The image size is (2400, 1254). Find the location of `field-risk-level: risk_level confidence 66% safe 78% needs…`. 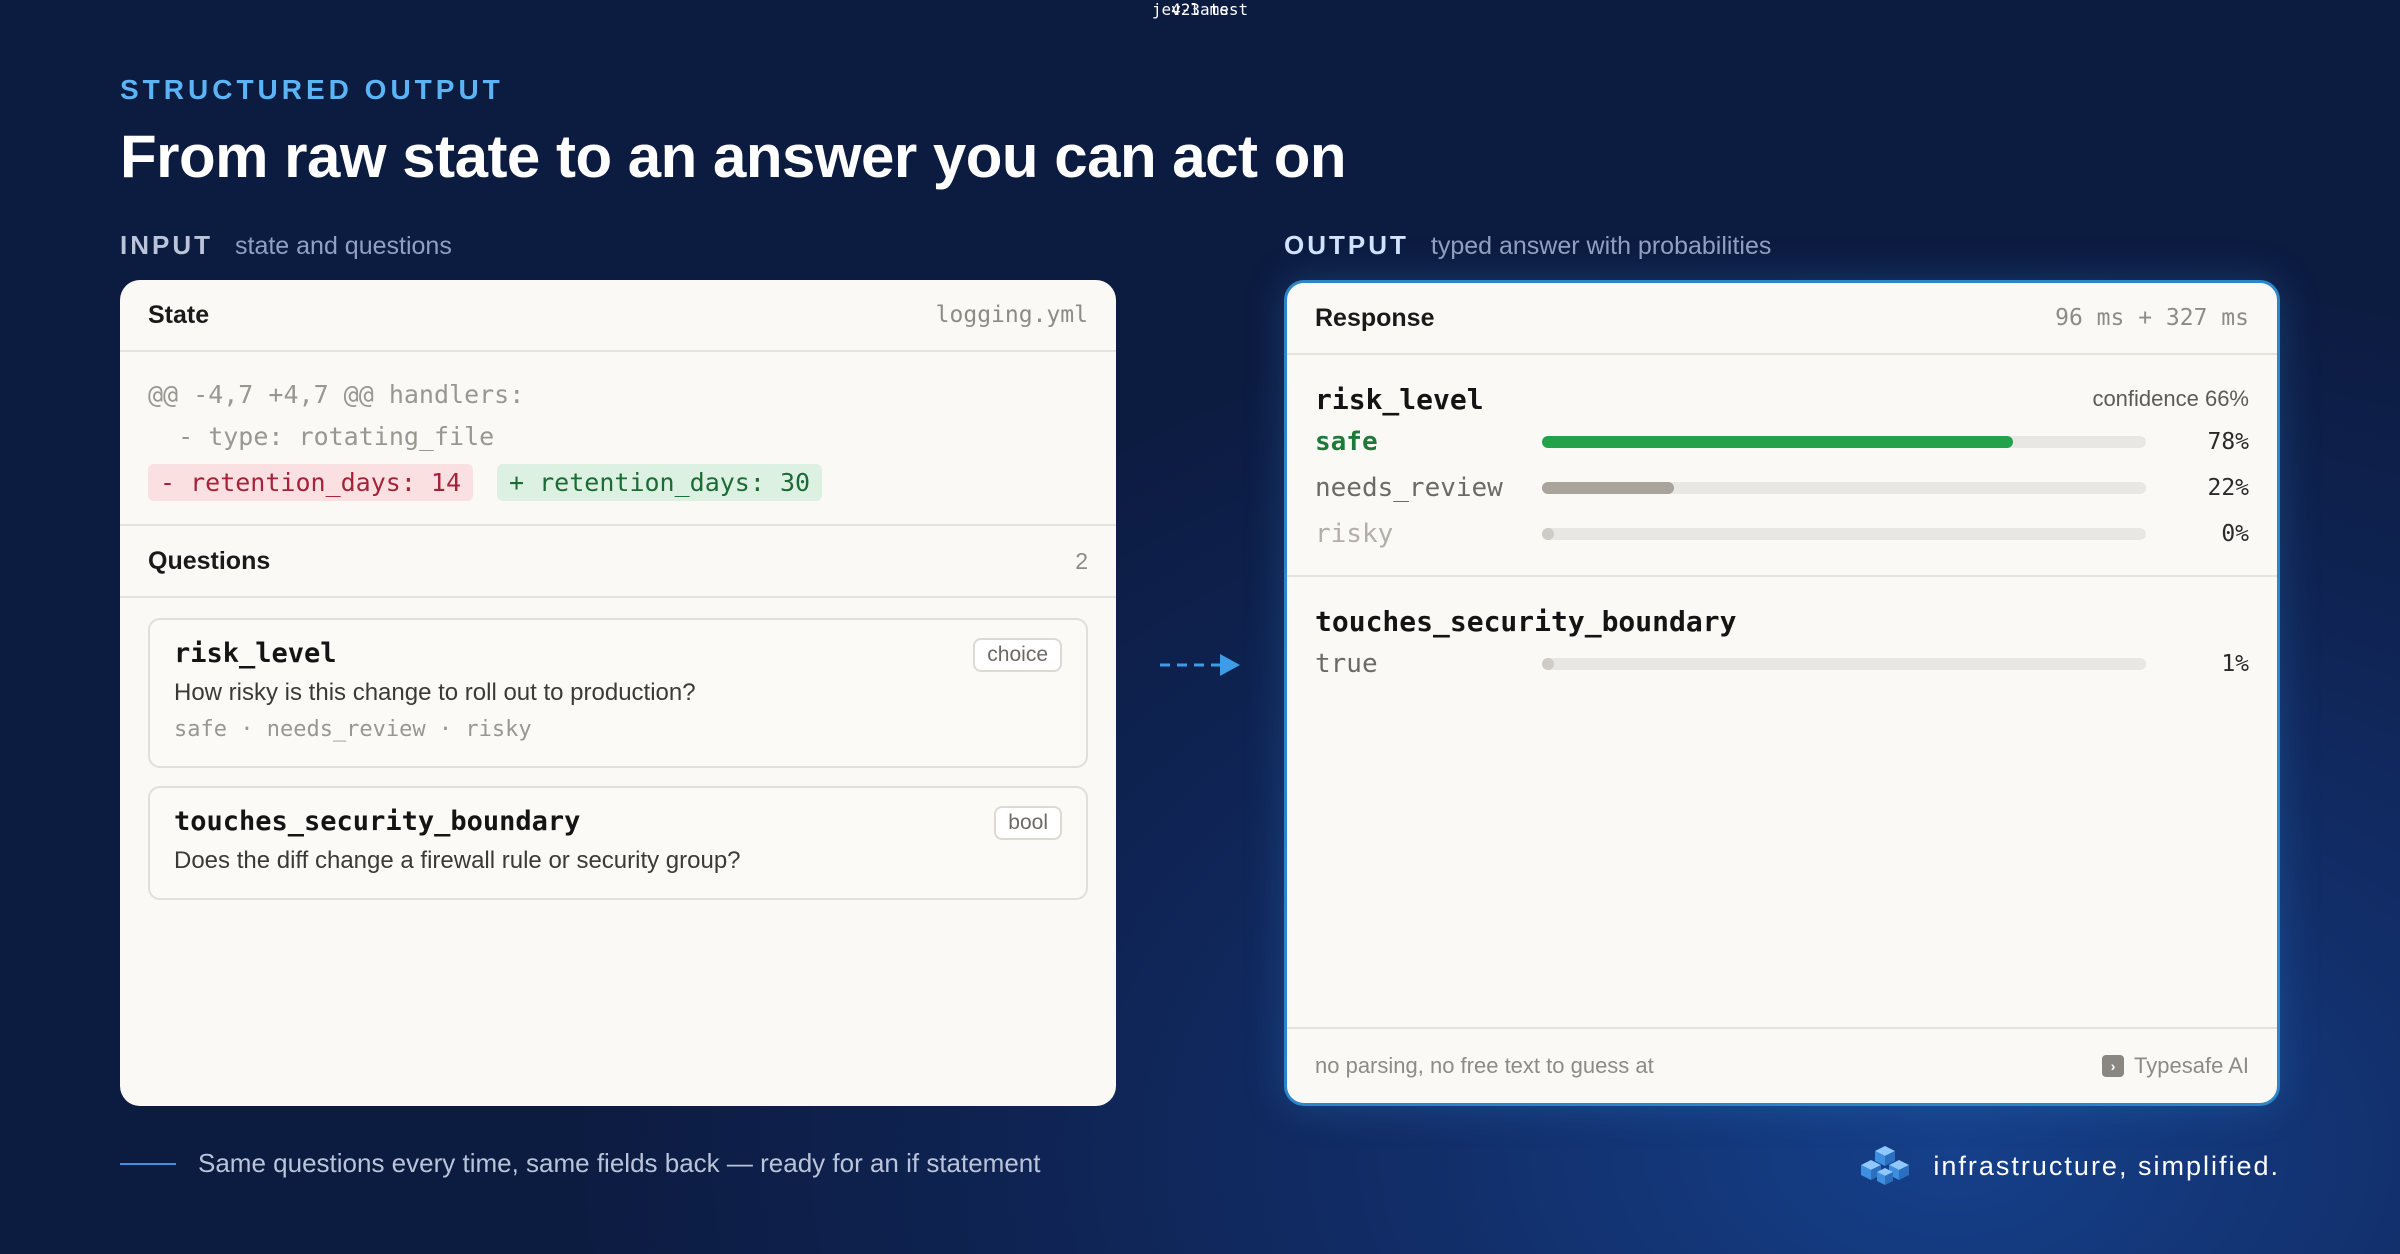

field-risk-level: risk_level confidence 66% safe 78% needs… is located at coordinates (1782, 466).